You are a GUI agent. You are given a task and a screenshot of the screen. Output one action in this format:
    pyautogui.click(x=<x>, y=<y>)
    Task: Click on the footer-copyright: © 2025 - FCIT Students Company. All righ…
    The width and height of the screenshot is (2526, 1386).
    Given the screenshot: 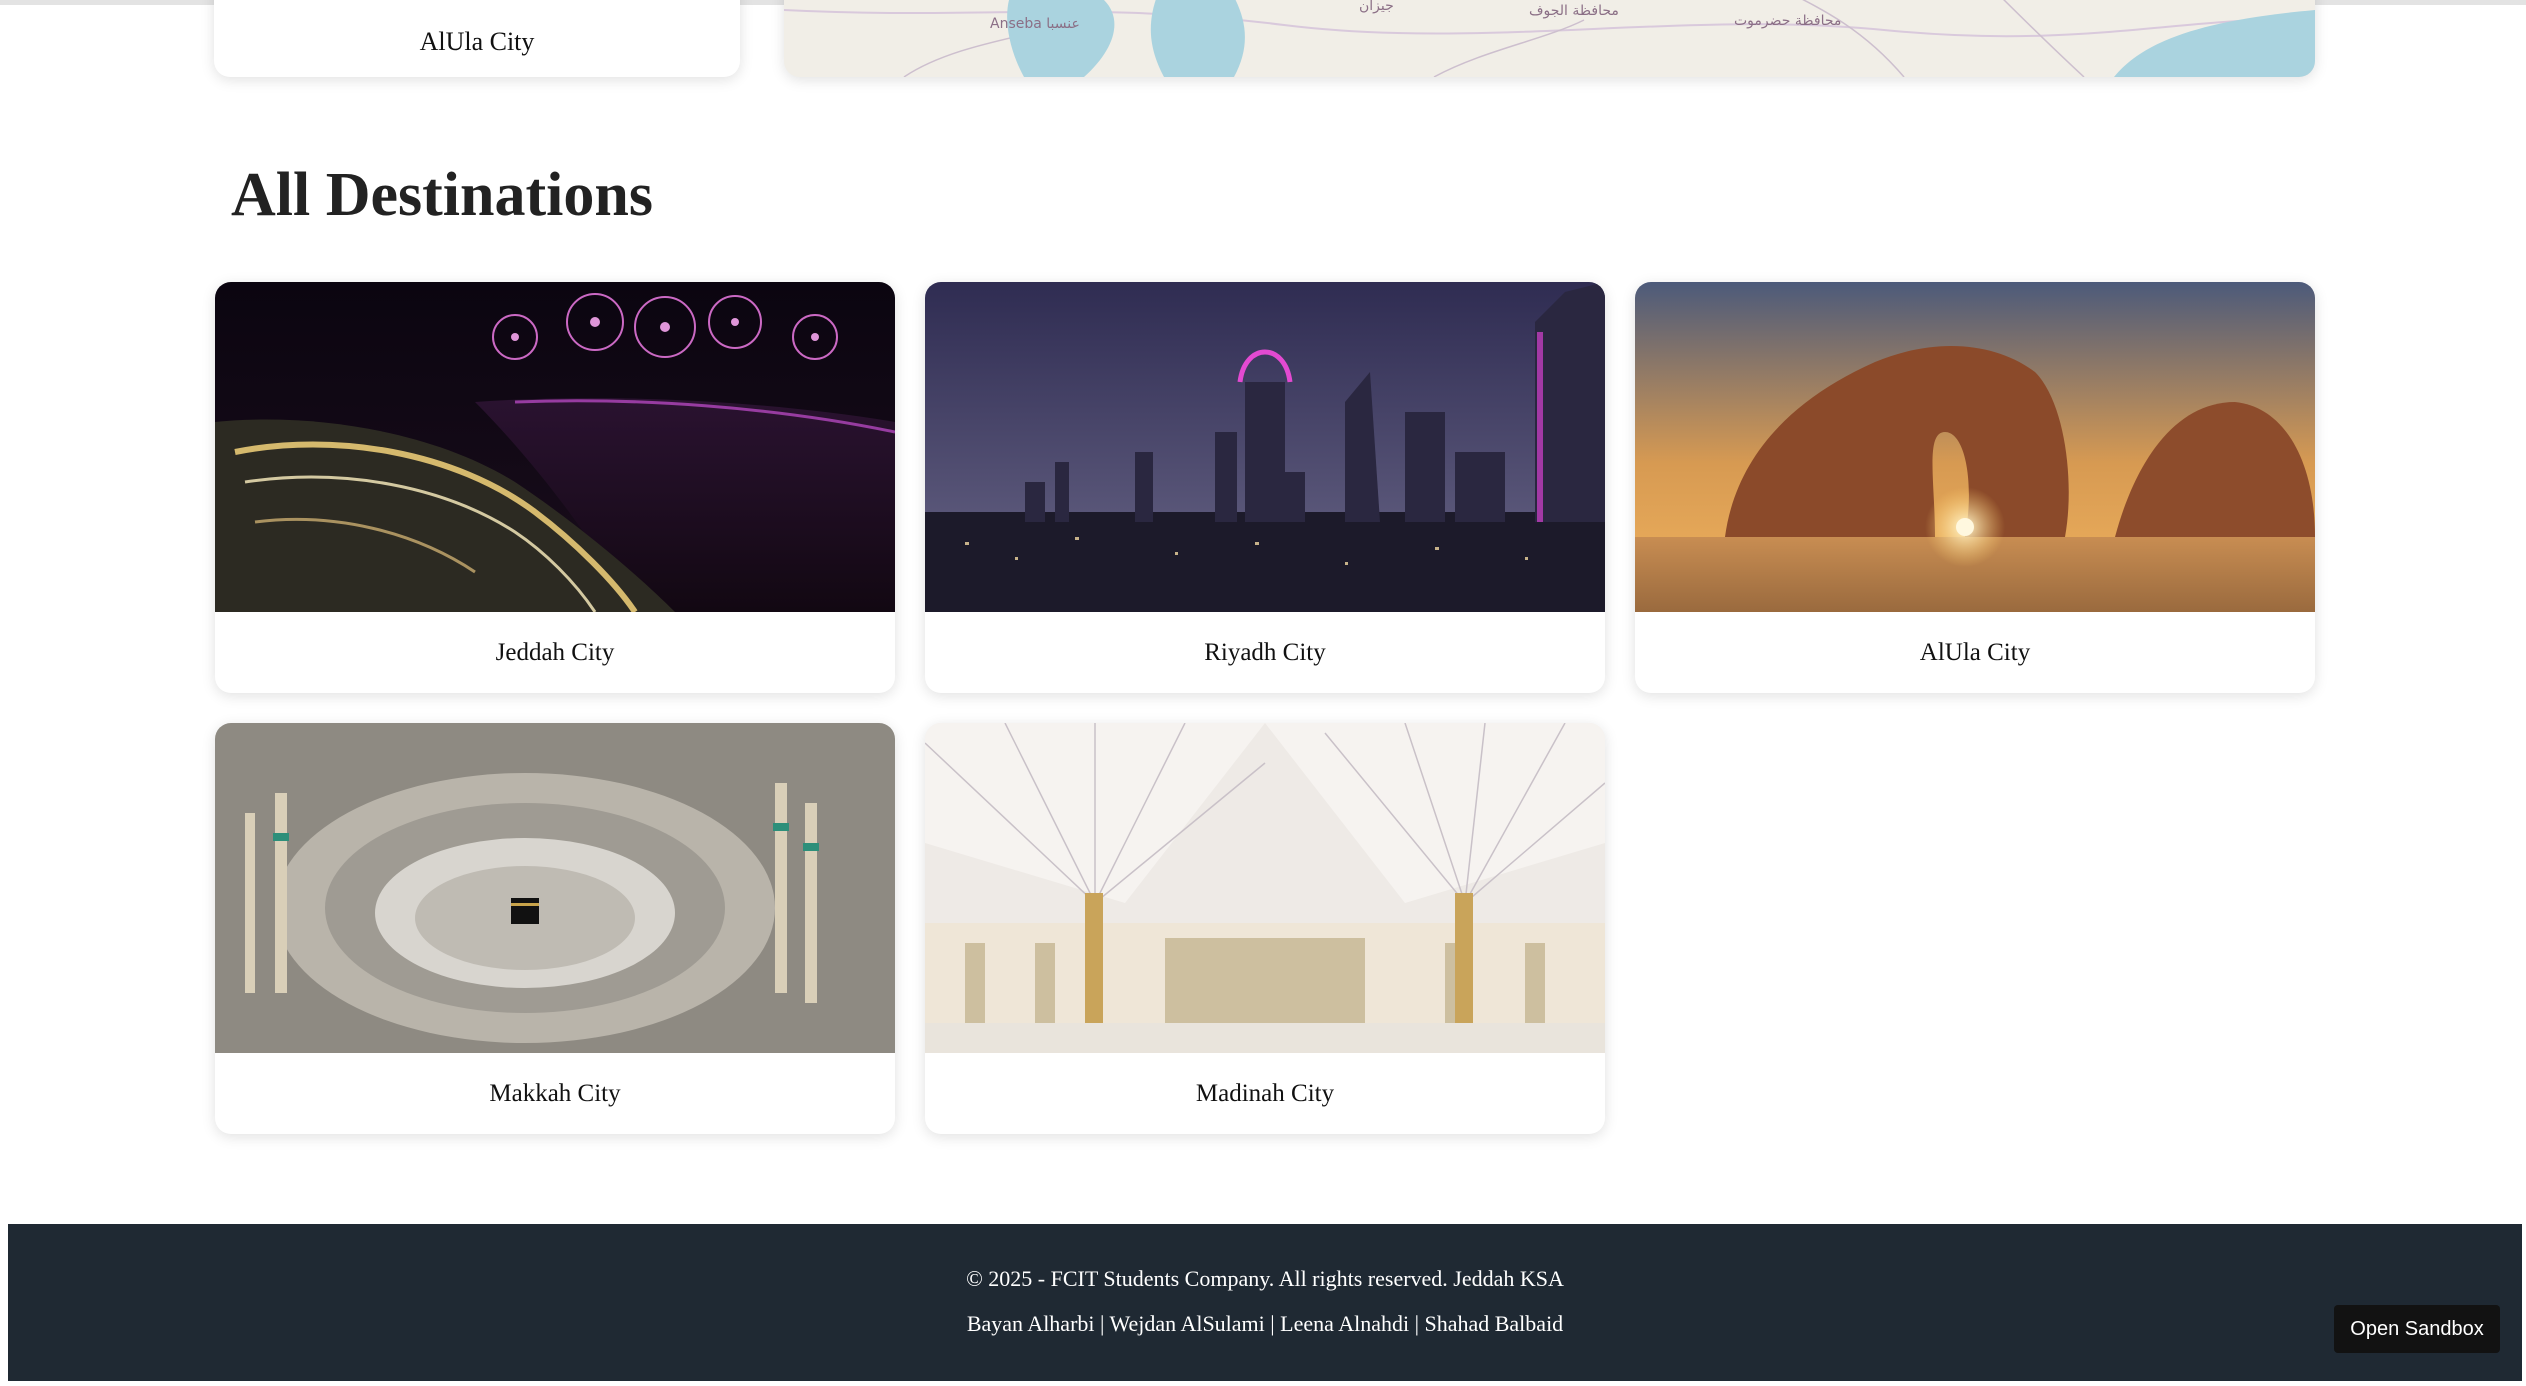 What is the action you would take?
    pyautogui.click(x=1265, y=1278)
    